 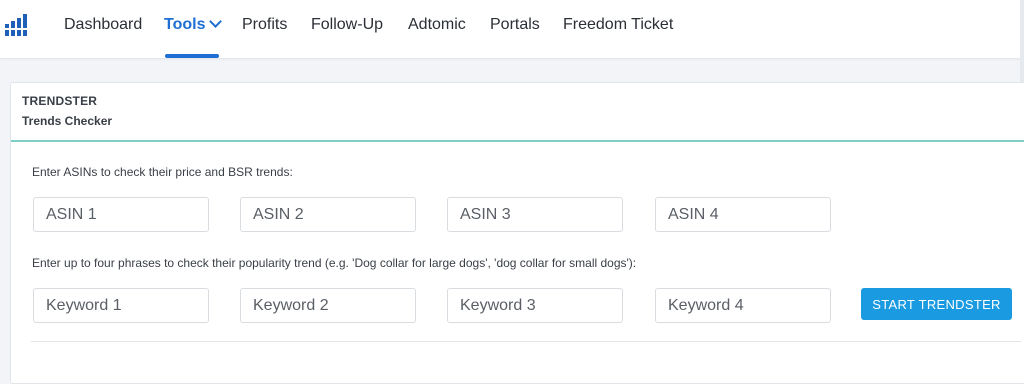 I want to click on nav-item-tools: Tools, so click(x=193, y=24).